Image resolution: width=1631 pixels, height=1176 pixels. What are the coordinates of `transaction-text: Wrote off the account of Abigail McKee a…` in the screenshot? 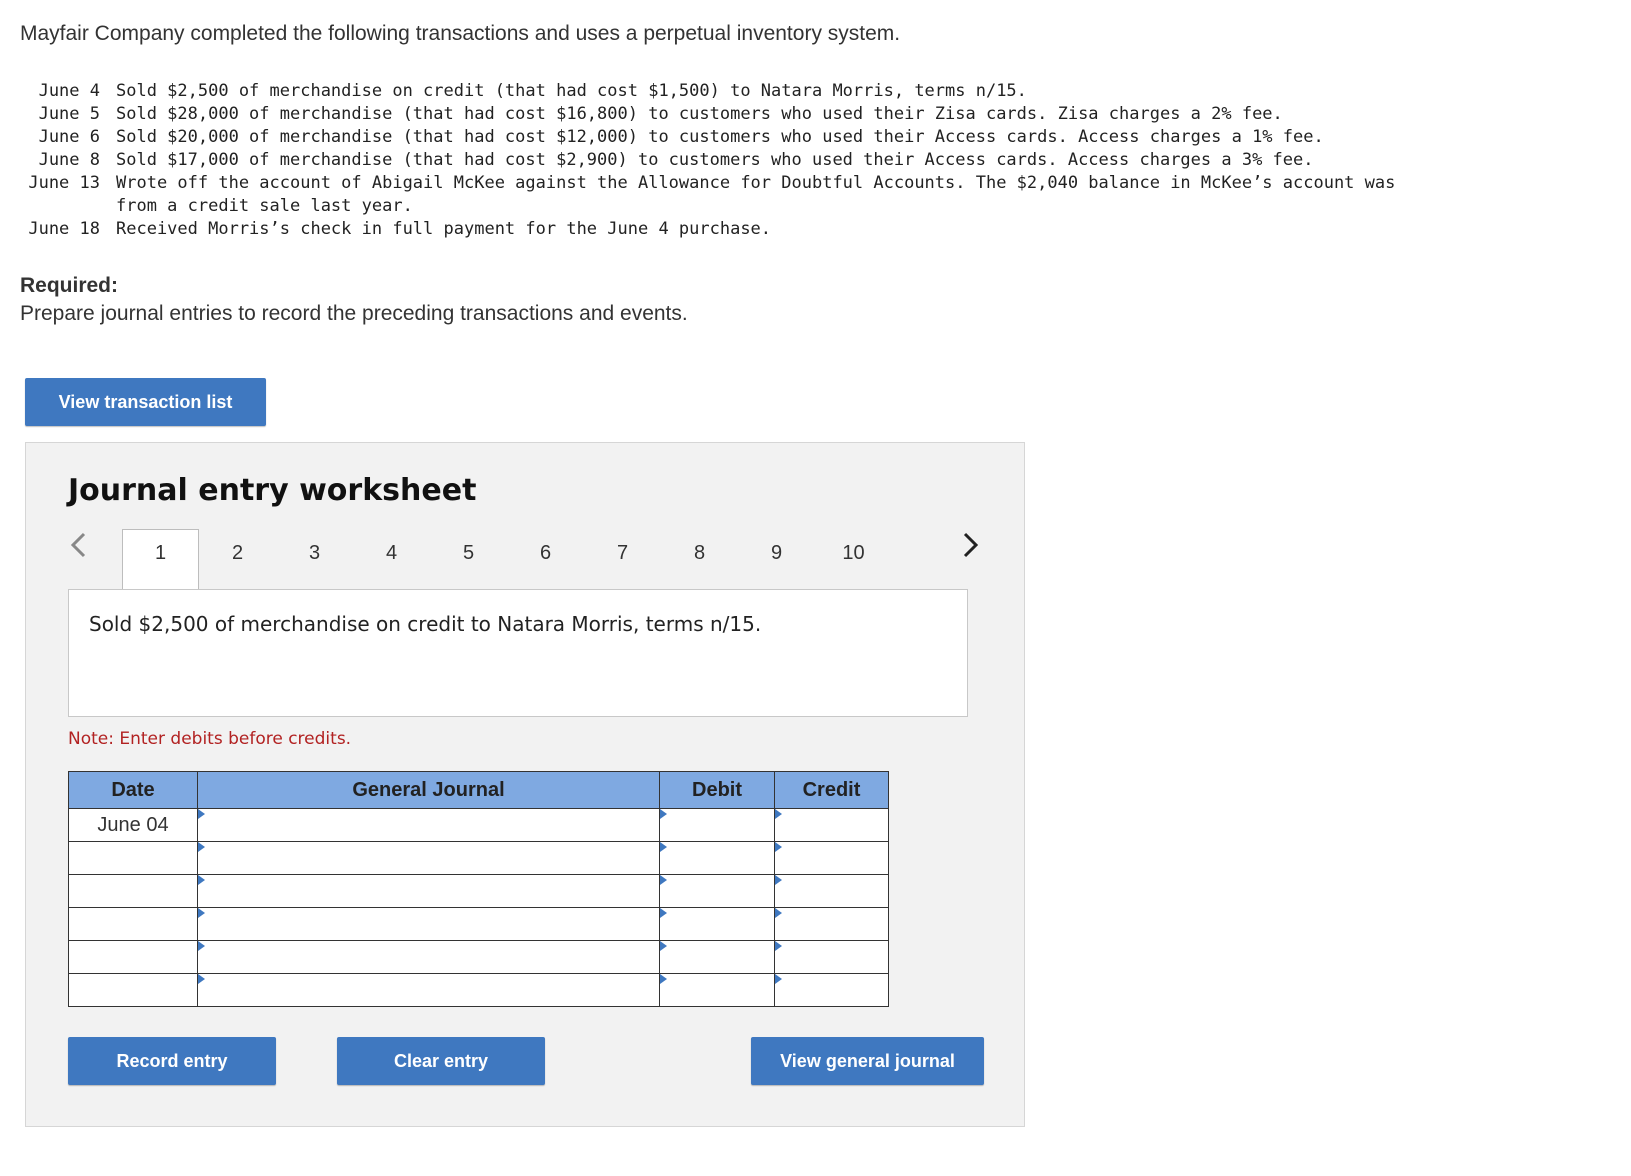 It's located at (756, 194).